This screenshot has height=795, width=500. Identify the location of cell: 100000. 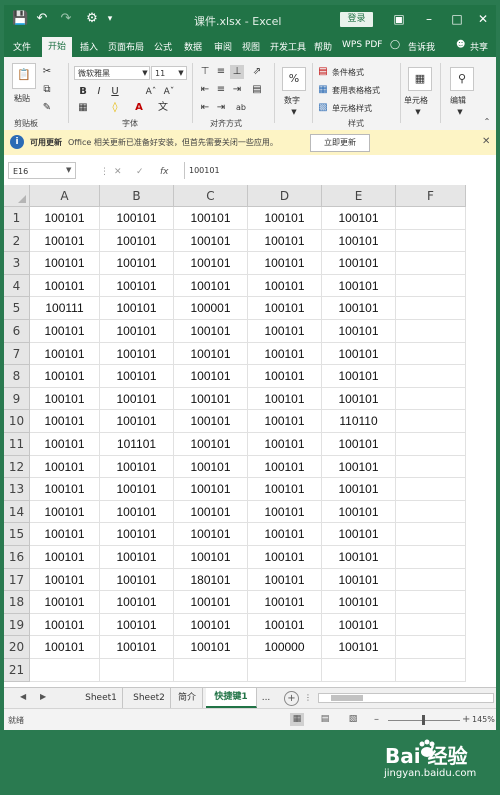
(285, 647).